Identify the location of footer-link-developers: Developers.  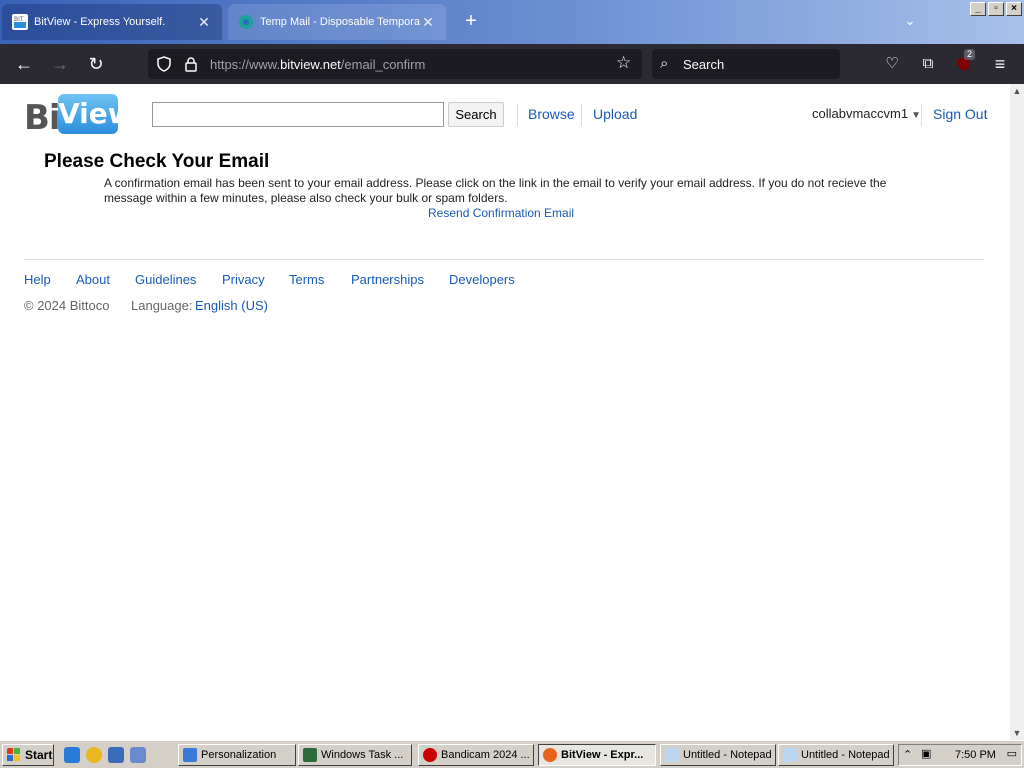
(482, 279).